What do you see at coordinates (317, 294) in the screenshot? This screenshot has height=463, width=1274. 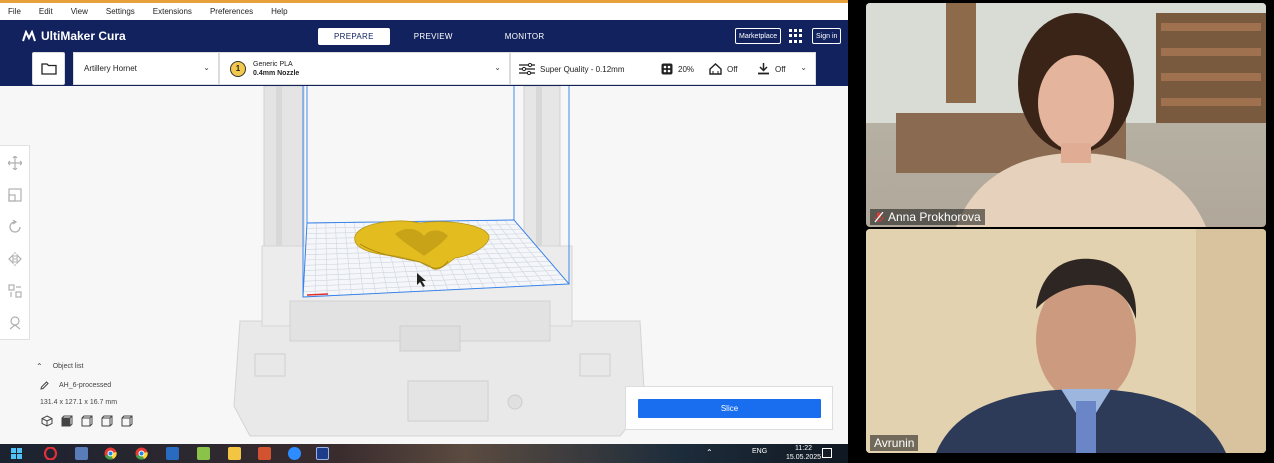 I see `x-axis-indicator` at bounding box center [317, 294].